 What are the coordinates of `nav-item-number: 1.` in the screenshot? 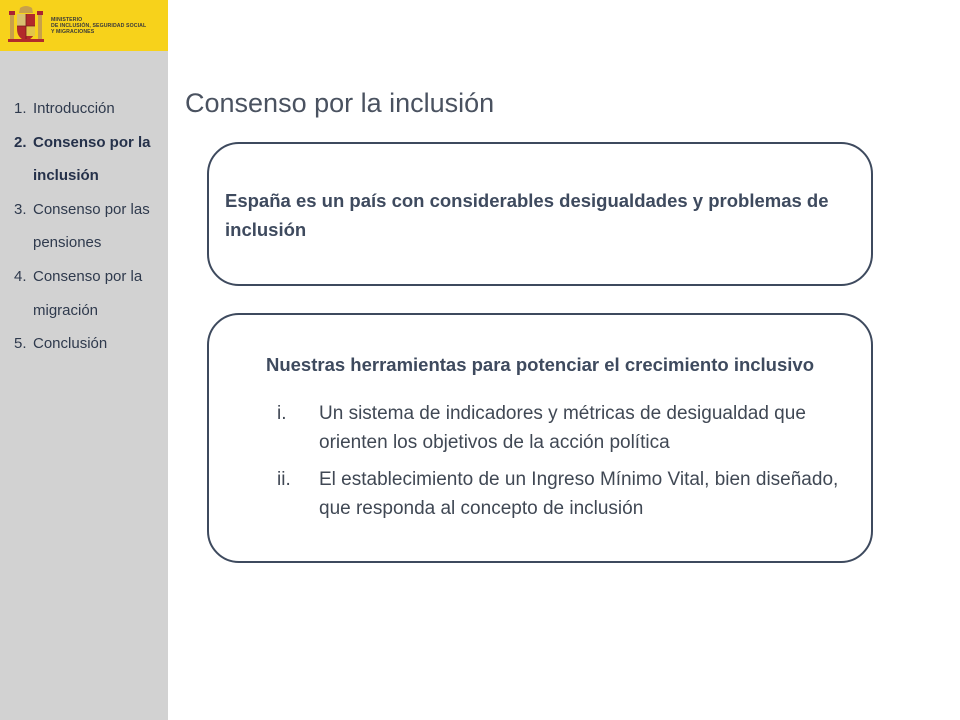 It's located at (20, 108).